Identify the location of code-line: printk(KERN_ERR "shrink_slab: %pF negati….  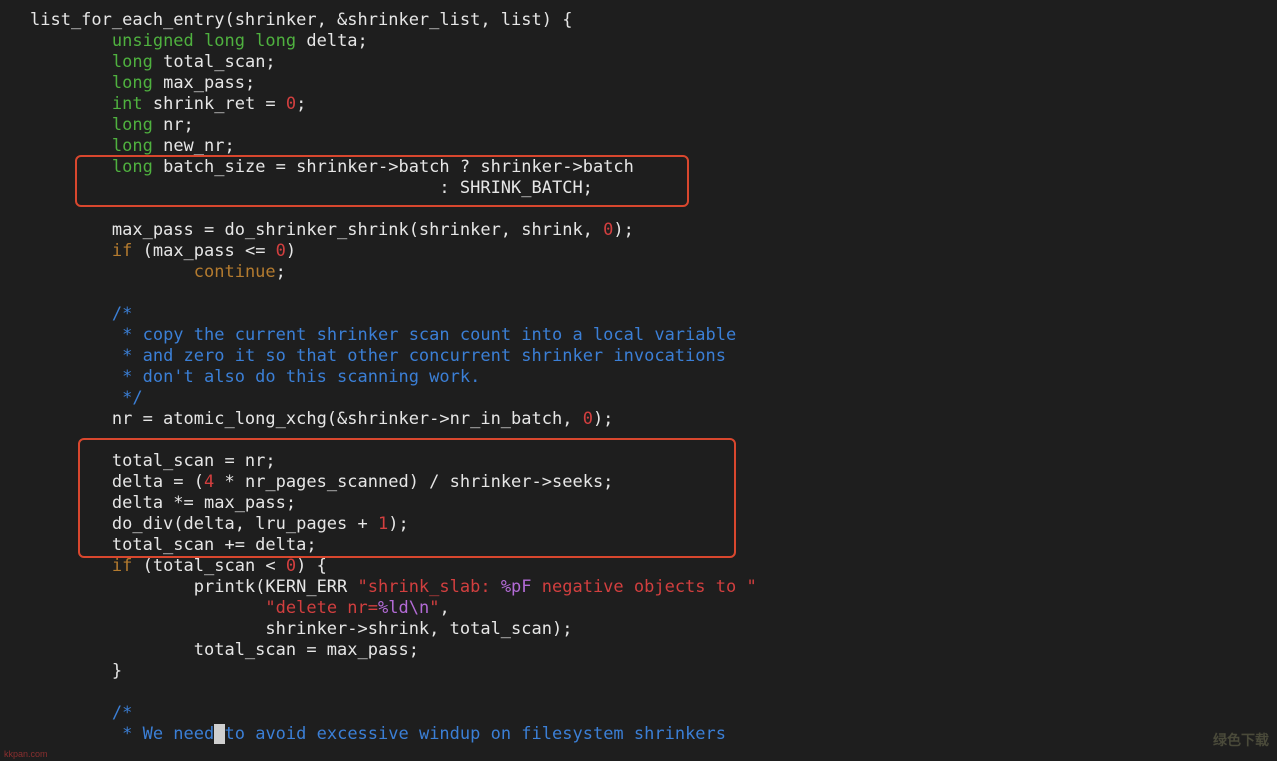
(393, 587).